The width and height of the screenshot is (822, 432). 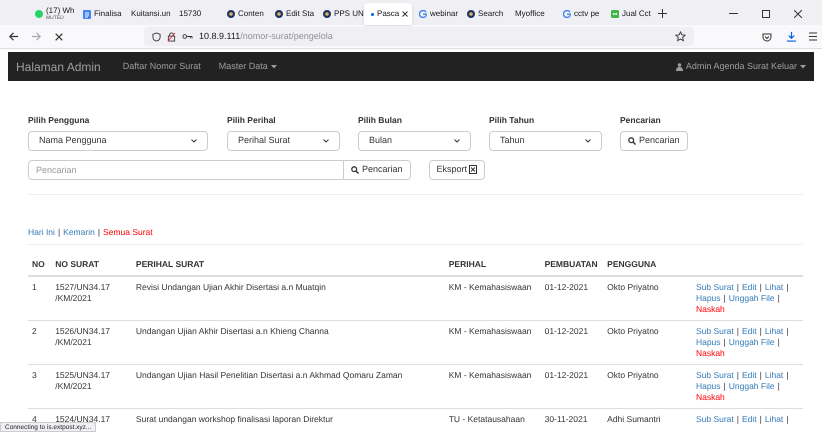 What do you see at coordinates (767, 37) in the screenshot?
I see `pocket-icon` at bounding box center [767, 37].